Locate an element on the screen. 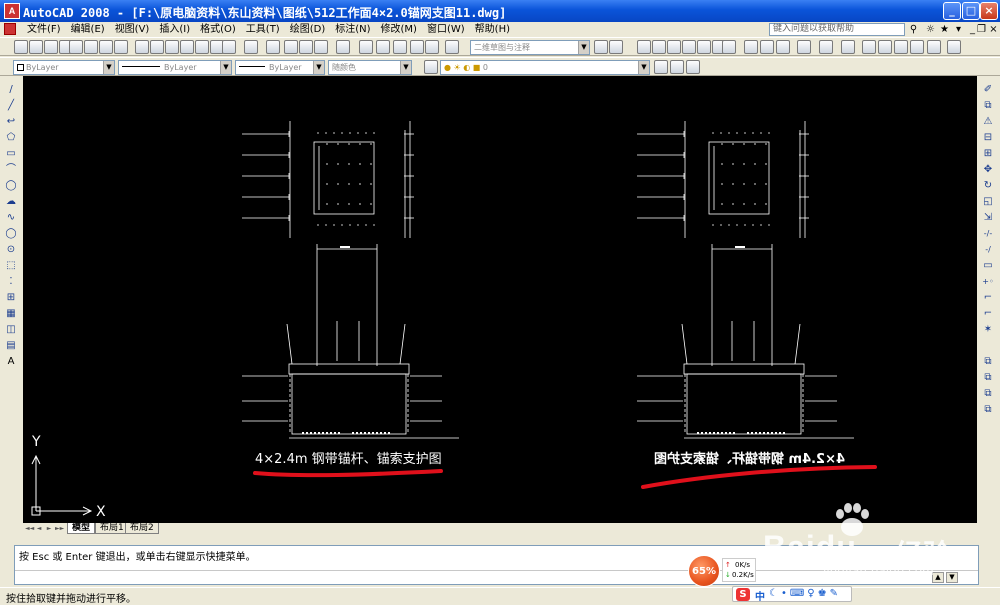 The width and height of the screenshot is (1000, 605). draw-tool-6-icon: ◯ is located at coordinates (11, 186).